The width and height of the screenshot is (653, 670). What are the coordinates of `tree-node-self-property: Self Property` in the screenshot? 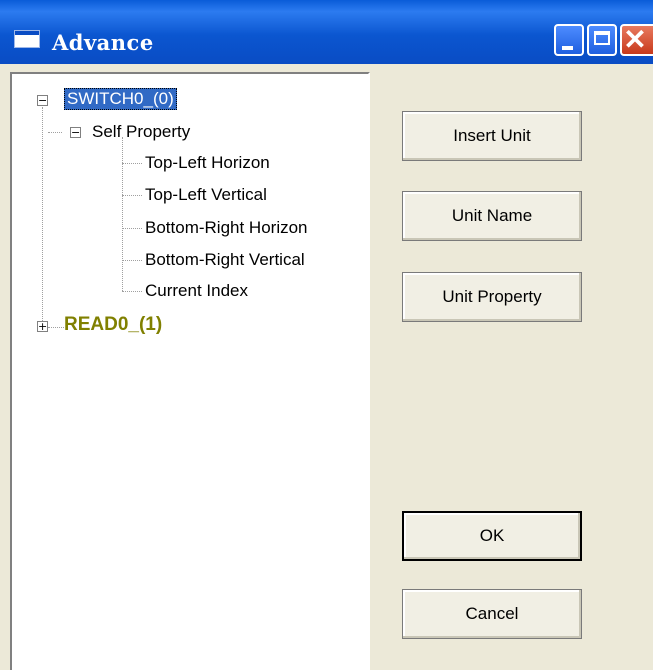 It's located at (141, 132).